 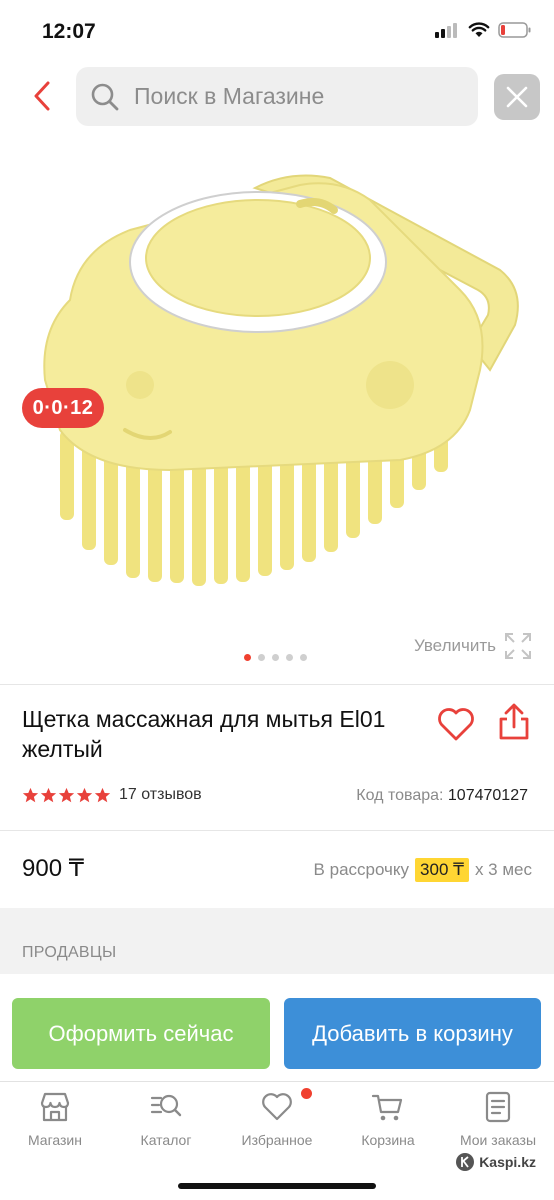 What do you see at coordinates (388, 1140) in the screenshot?
I see `tab-label: Корзина` at bounding box center [388, 1140].